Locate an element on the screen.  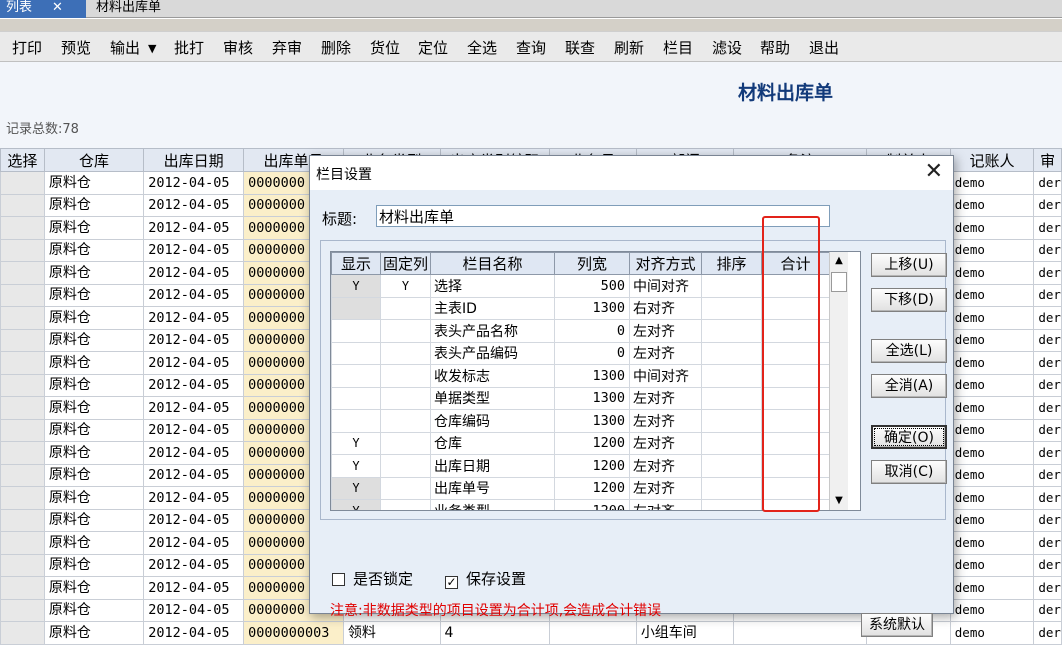
move-up-button: 上移(U) is located at coordinates (909, 265).